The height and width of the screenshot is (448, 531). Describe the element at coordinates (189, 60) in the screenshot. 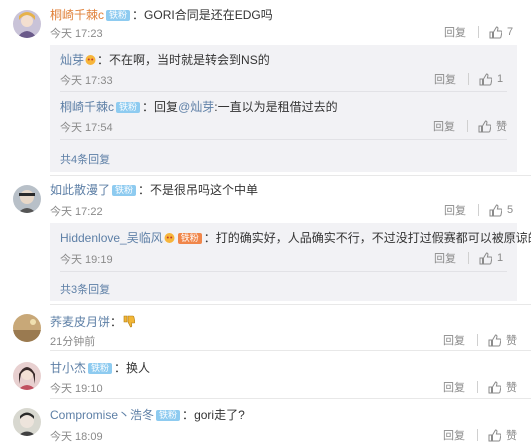

I see `reply-text: 不在啊，当时就是转会到NS的` at that location.